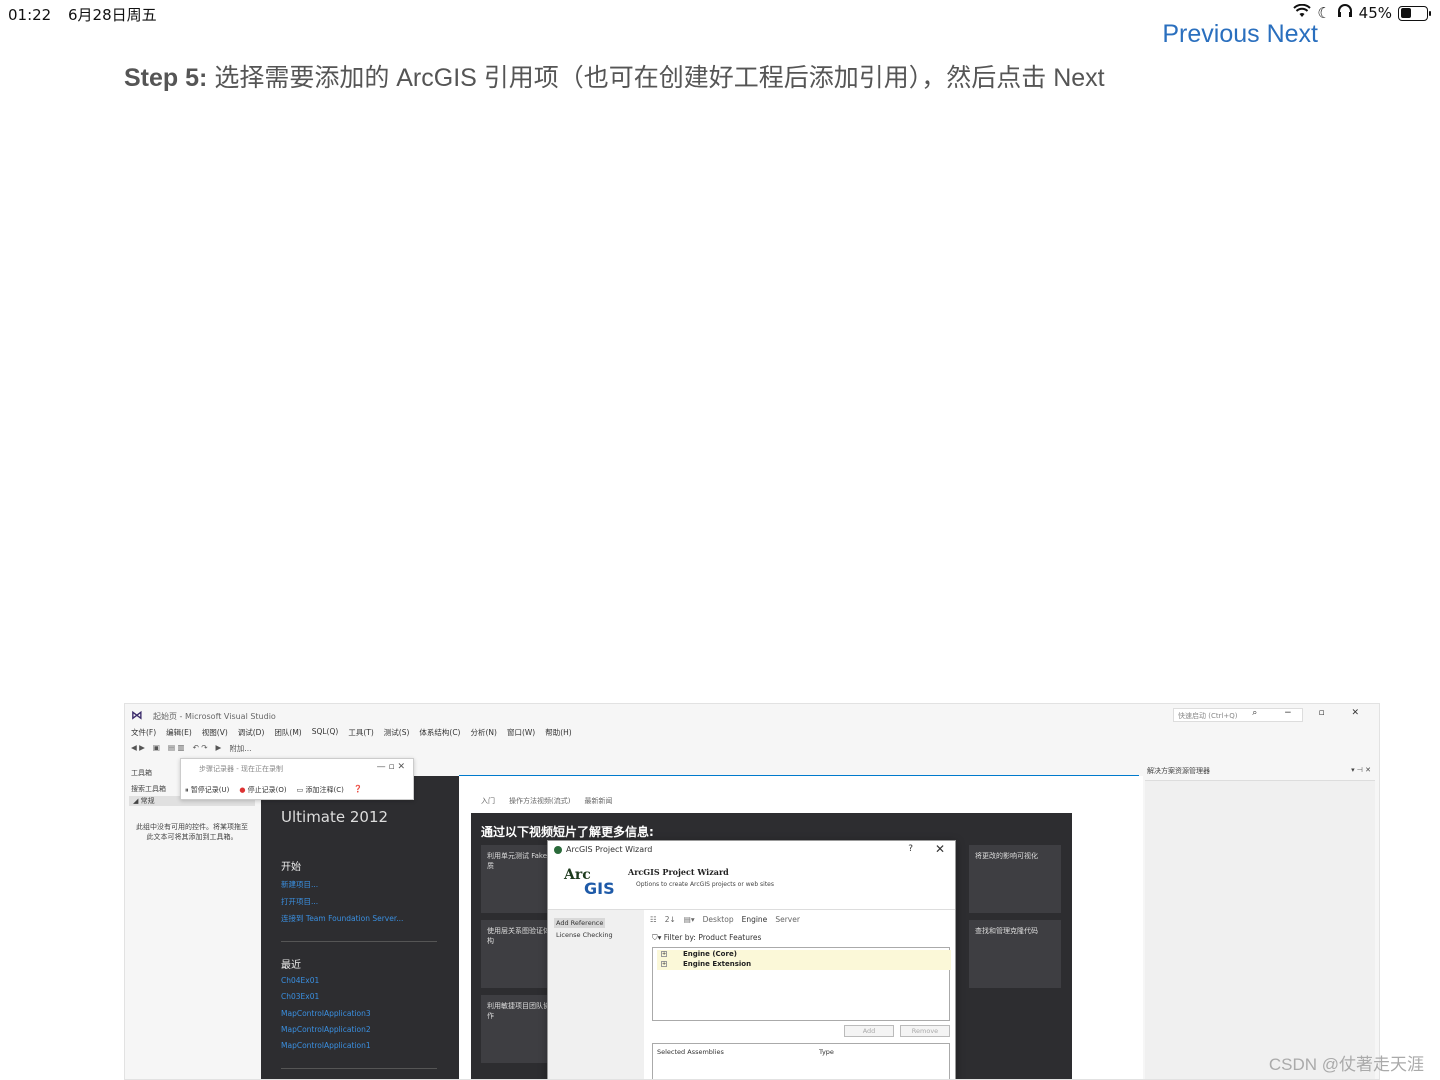 This screenshot has width=1440, height=1080. What do you see at coordinates (869, 1031) in the screenshot?
I see `add-button: Add` at bounding box center [869, 1031].